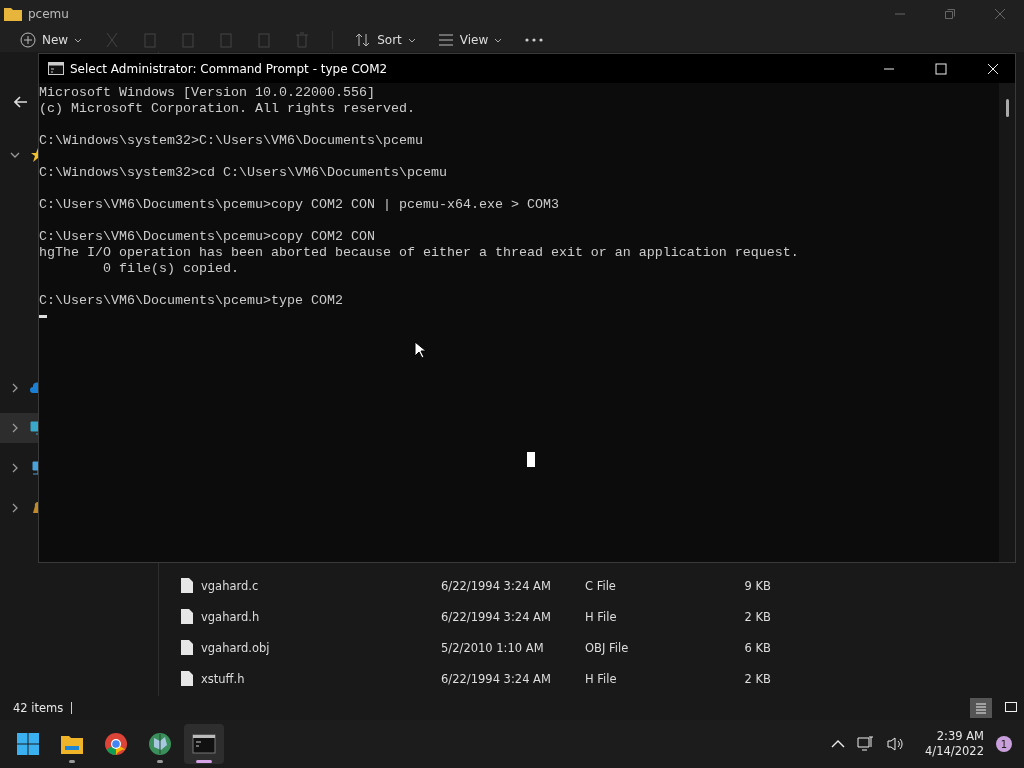  What do you see at coordinates (227, 108) in the screenshot?
I see `console-line: (c) Microsoft Corporation. All rights reserved.` at bounding box center [227, 108].